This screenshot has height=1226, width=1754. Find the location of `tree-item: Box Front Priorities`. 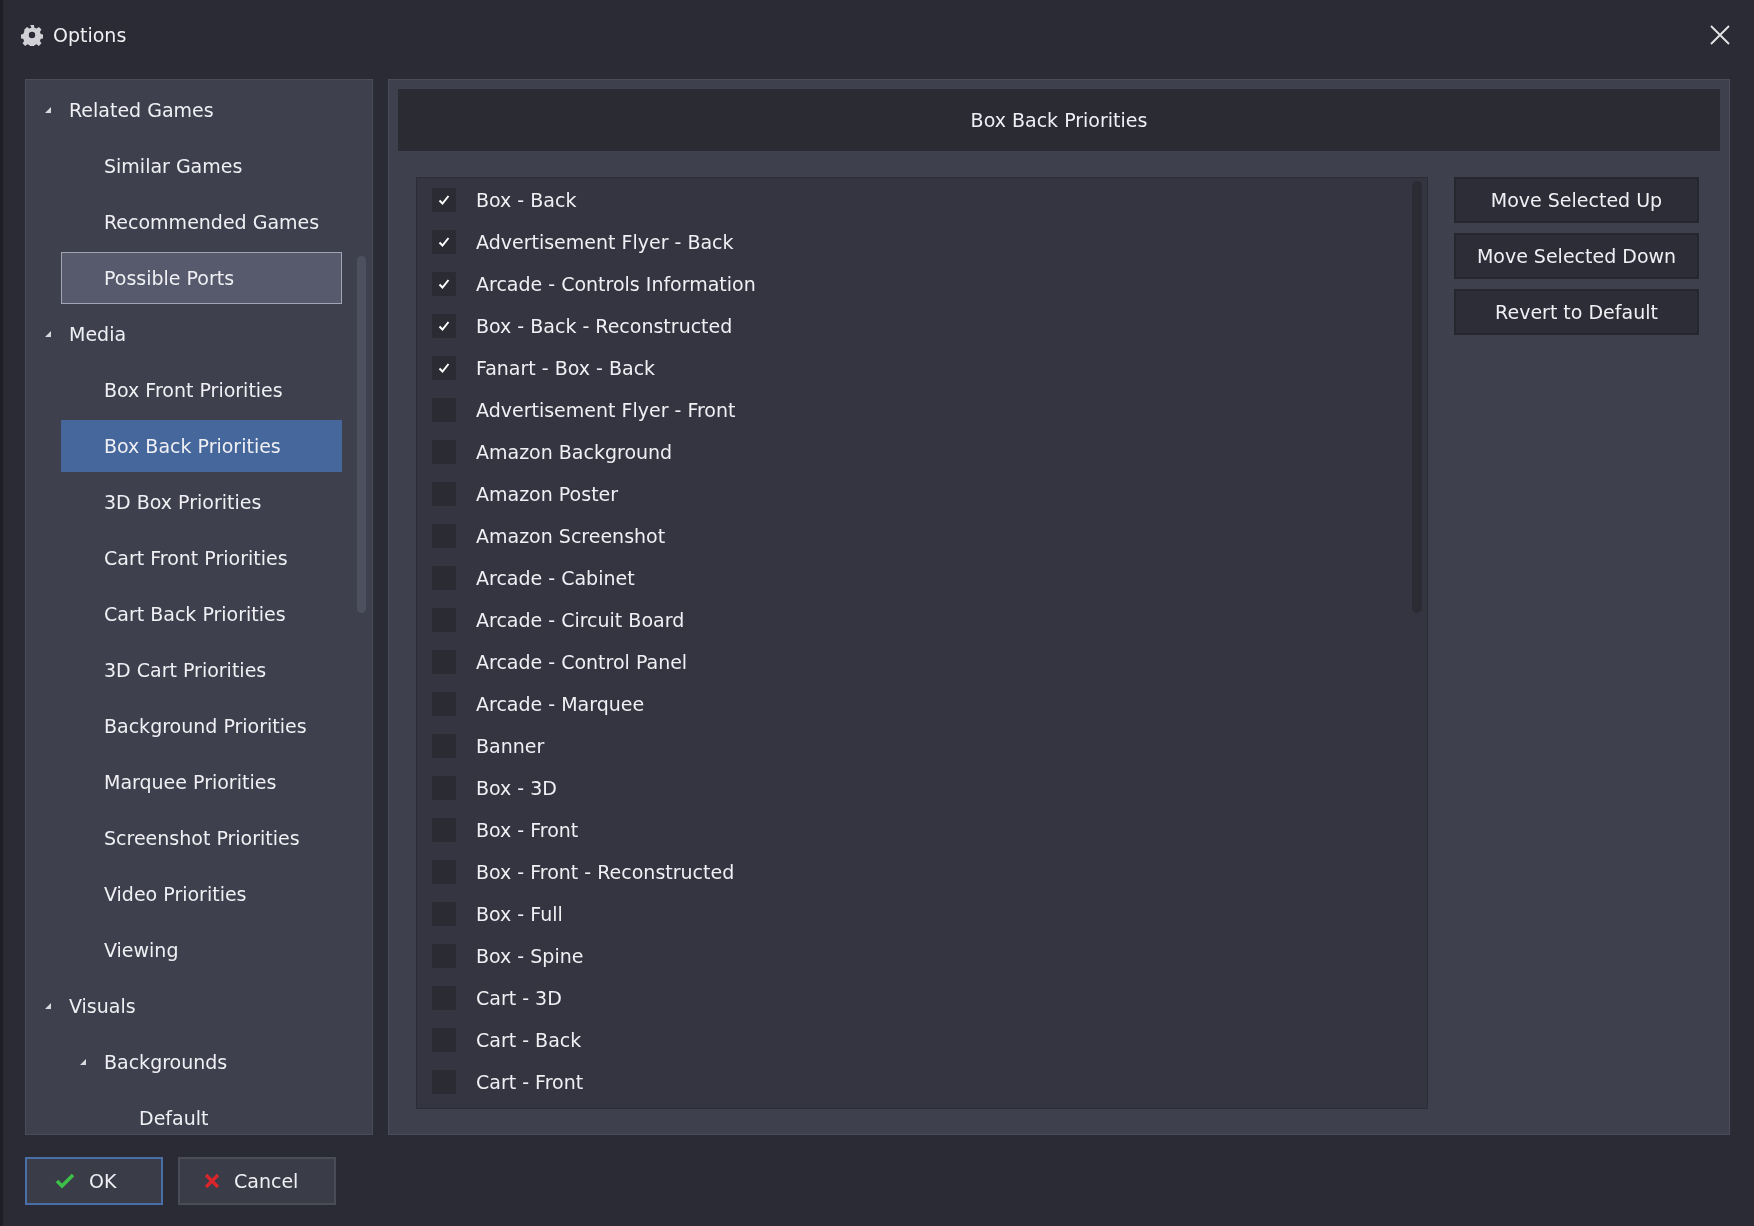

tree-item: Box Front Priorities is located at coordinates (201, 390).